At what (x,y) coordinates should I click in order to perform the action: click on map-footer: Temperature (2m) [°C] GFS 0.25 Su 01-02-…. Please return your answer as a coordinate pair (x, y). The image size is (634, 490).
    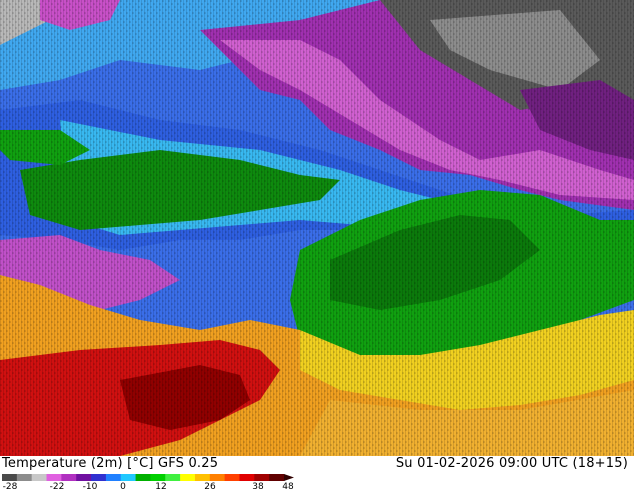
    Looking at the image, I should click on (317, 473).